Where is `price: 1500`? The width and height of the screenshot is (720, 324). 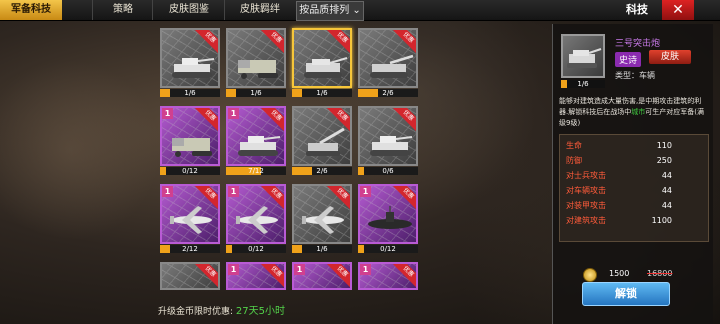
price: 1500 is located at coordinates (619, 273).